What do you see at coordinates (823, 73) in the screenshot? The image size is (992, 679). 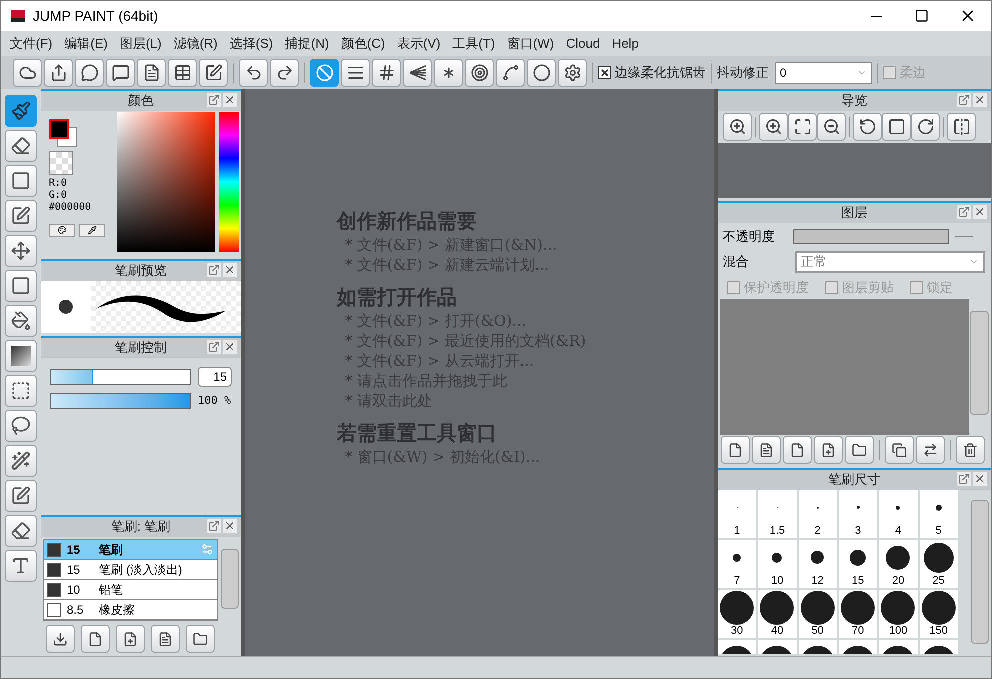 I see `stabilizer-dropdown: 0` at bounding box center [823, 73].